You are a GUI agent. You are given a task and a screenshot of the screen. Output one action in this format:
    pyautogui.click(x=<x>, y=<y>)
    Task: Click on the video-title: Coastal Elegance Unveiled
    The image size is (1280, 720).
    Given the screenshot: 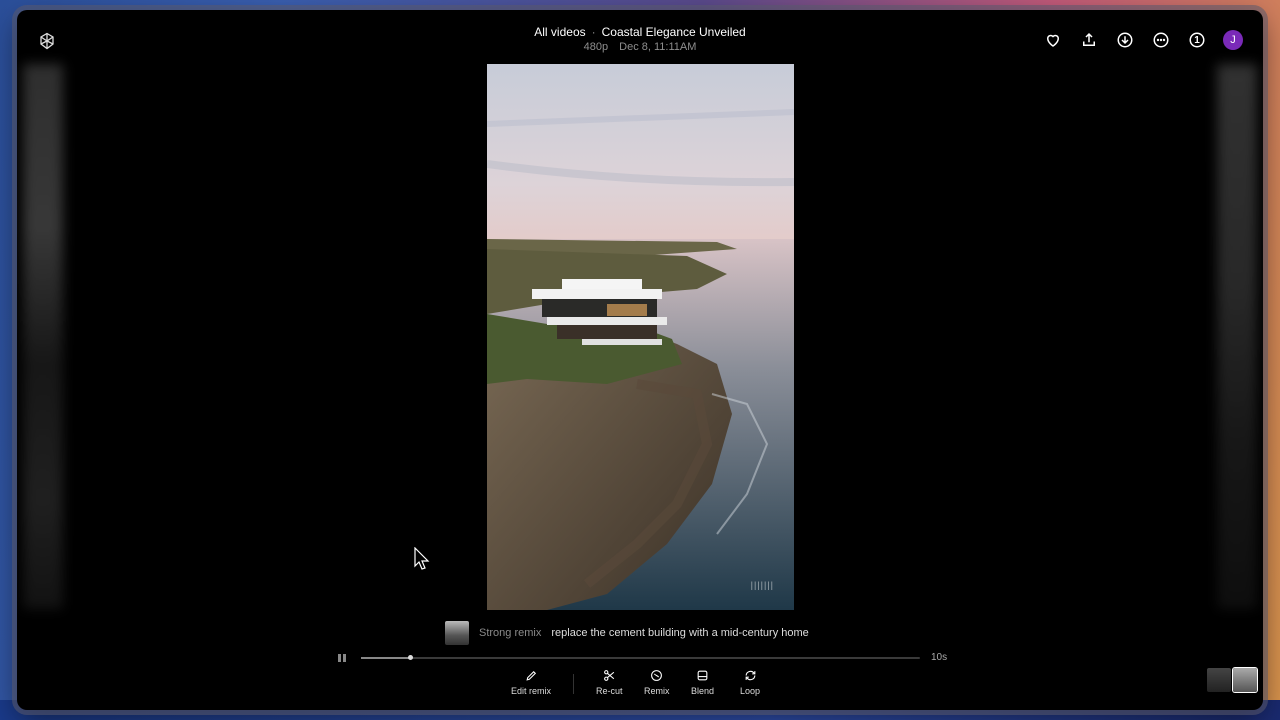 What is the action you would take?
    pyautogui.click(x=673, y=32)
    